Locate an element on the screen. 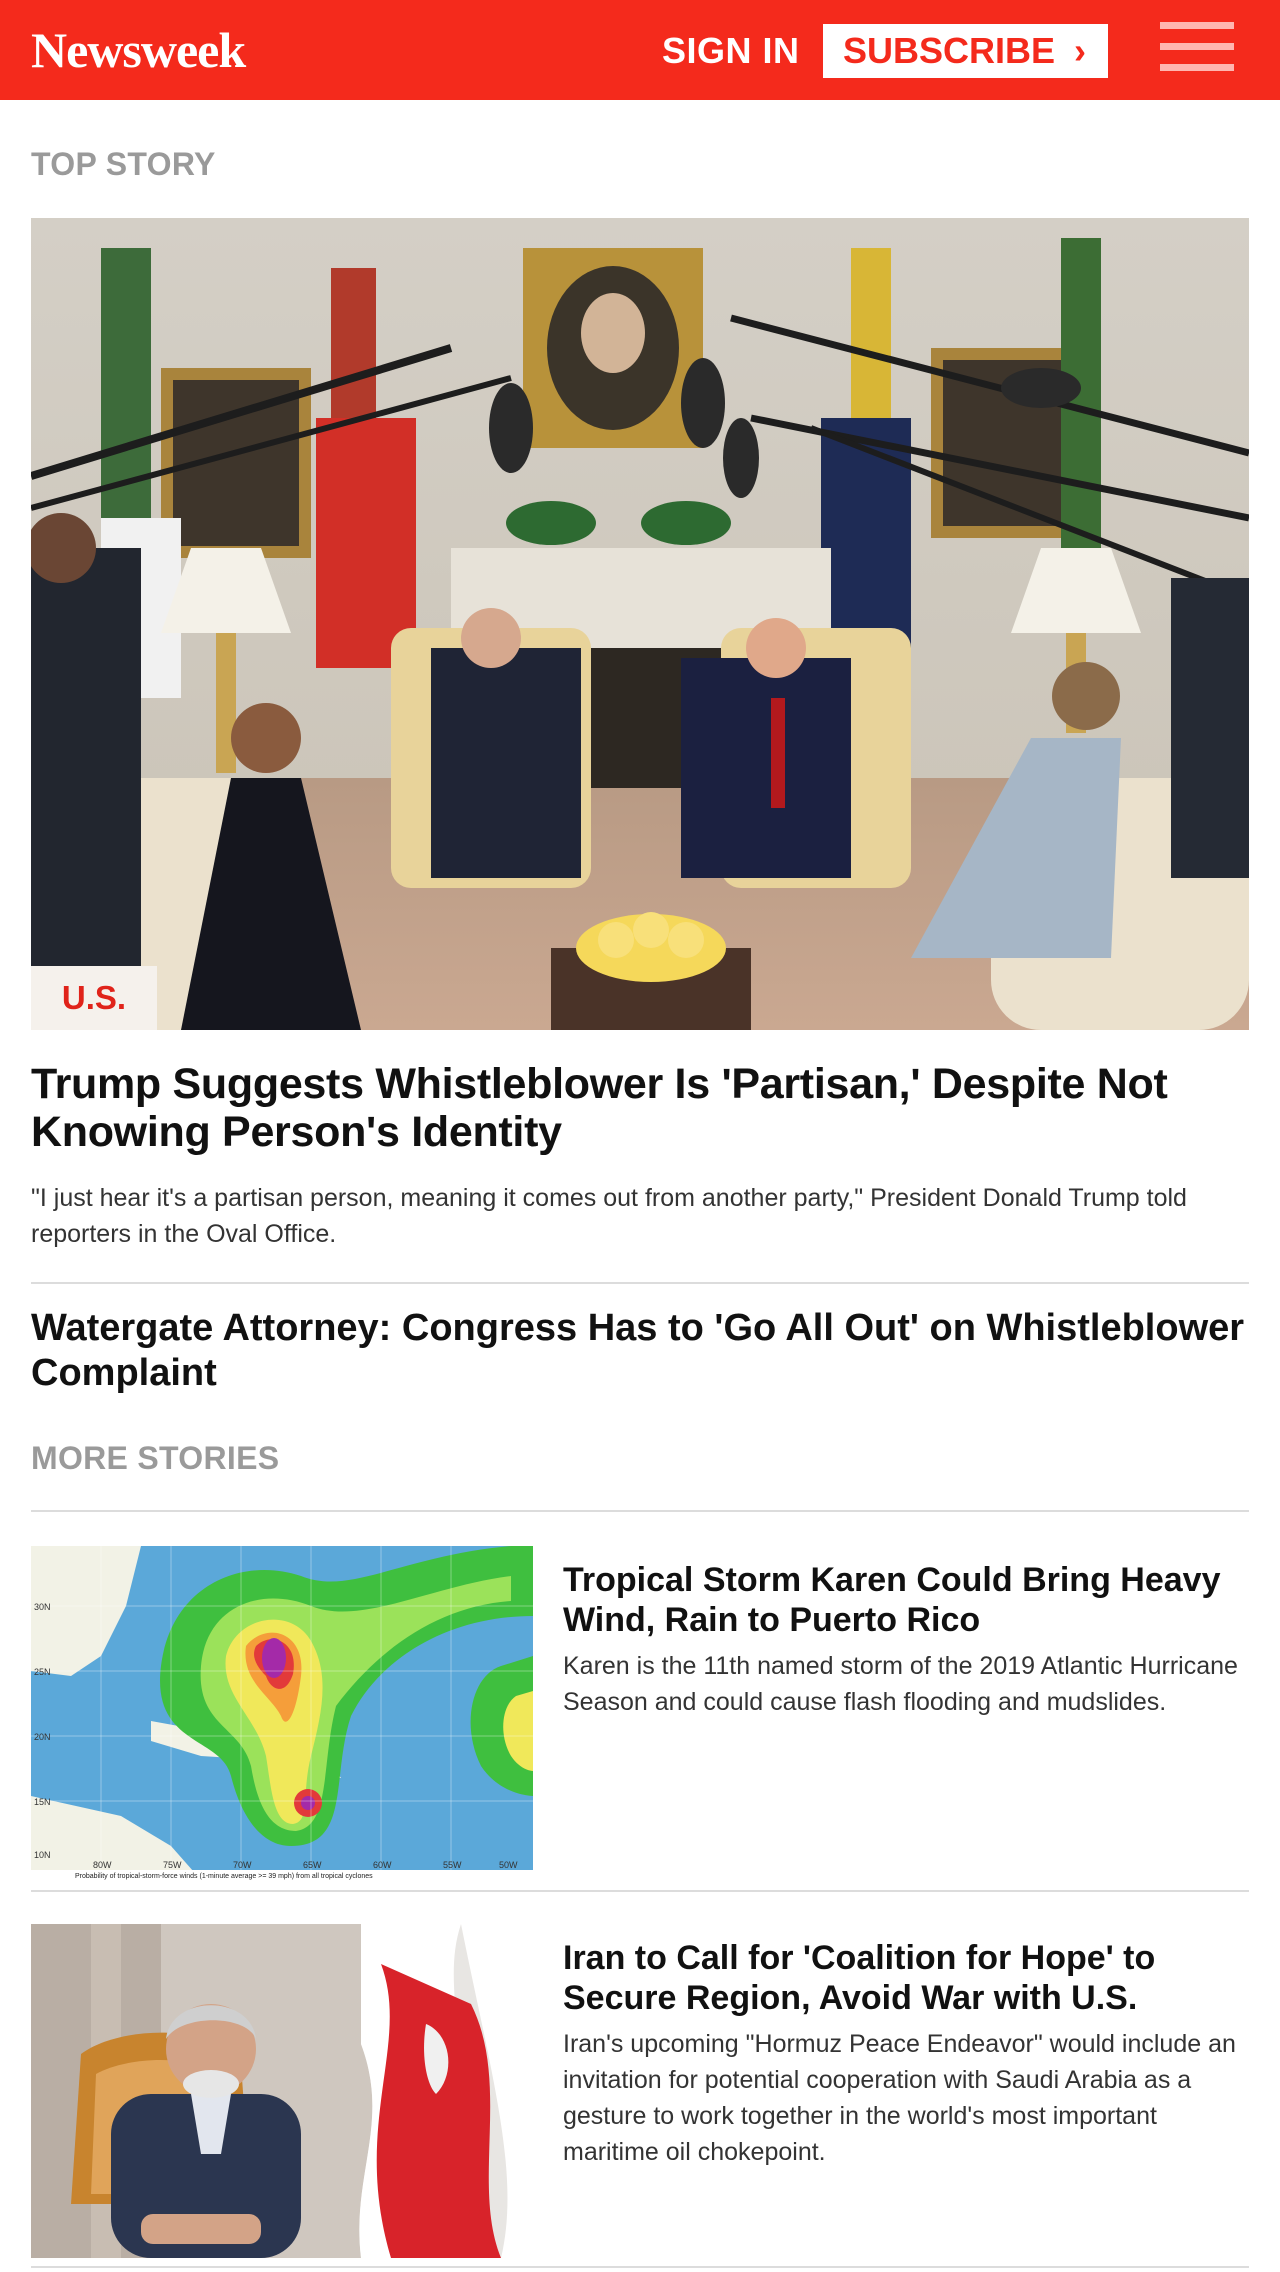 This screenshot has height=2272, width=1280. lat-label: 25N is located at coordinates (42, 1672).